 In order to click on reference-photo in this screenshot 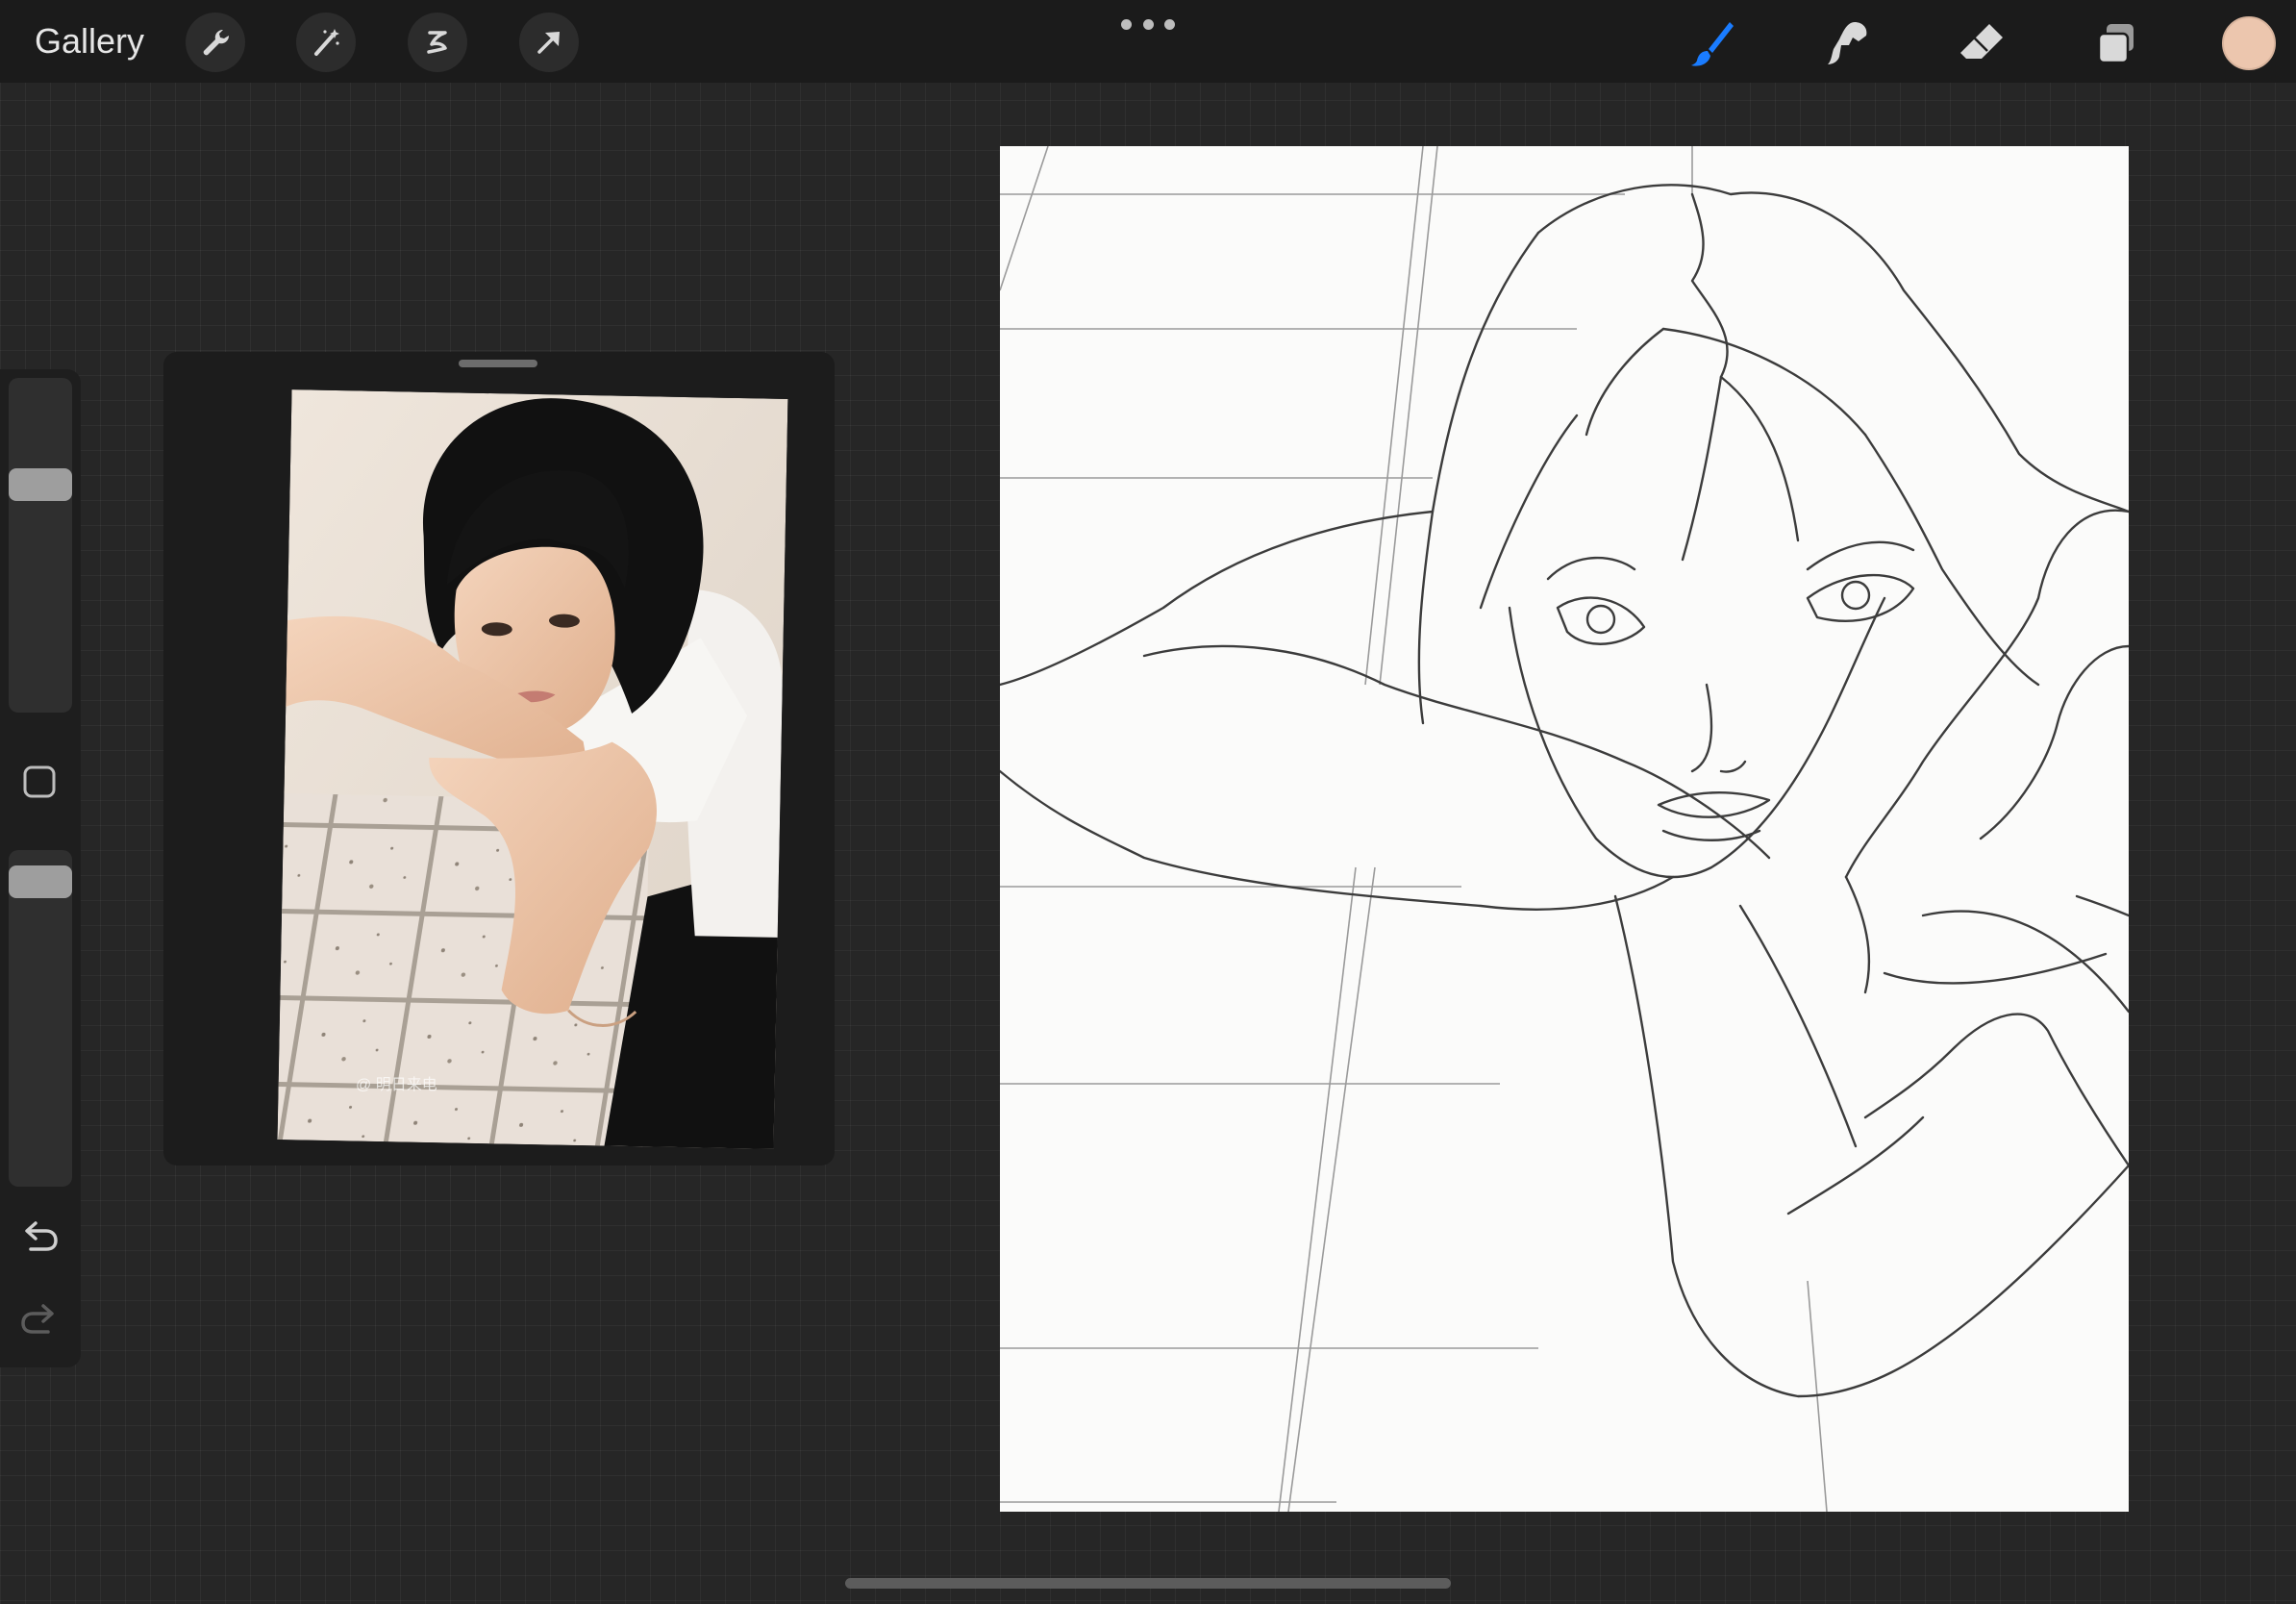, I will do `click(532, 769)`.